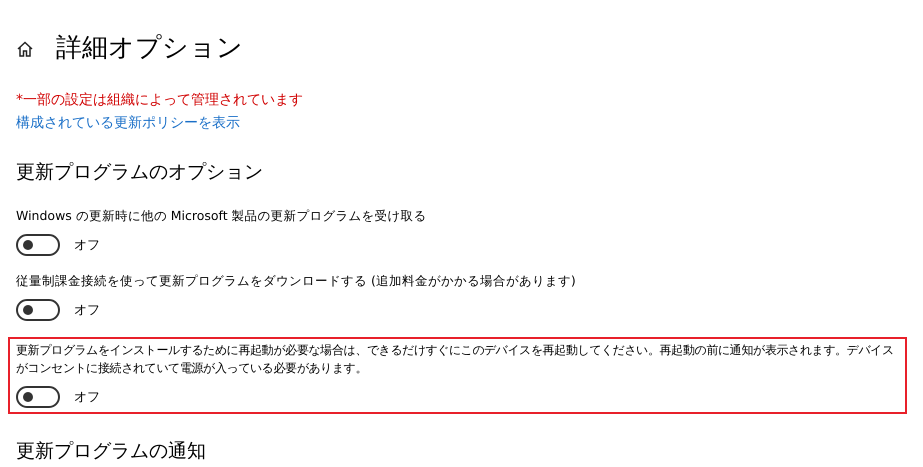 The image size is (923, 467). I want to click on option-label: Windows の更新時に他の Microsoft 製品の更新プログラムを受け取る, so click(222, 216).